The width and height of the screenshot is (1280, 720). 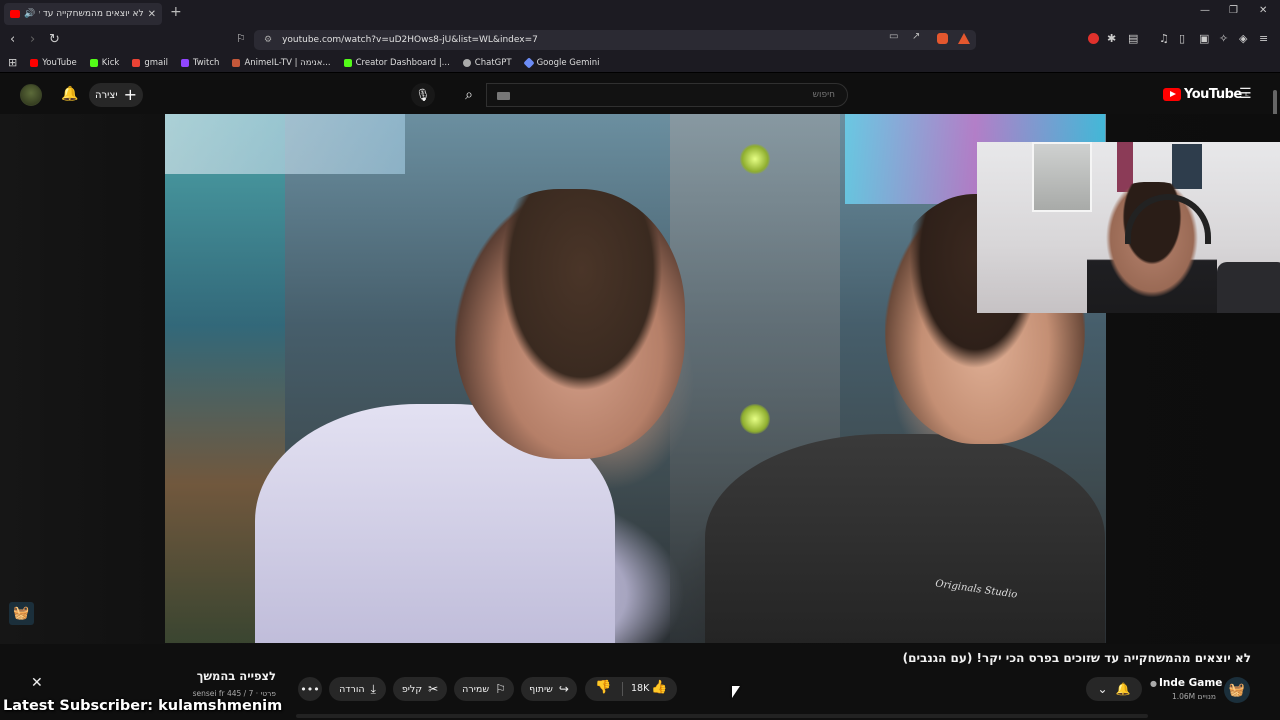 What do you see at coordinates (893, 36) in the screenshot?
I see `cast-icon: ▭` at bounding box center [893, 36].